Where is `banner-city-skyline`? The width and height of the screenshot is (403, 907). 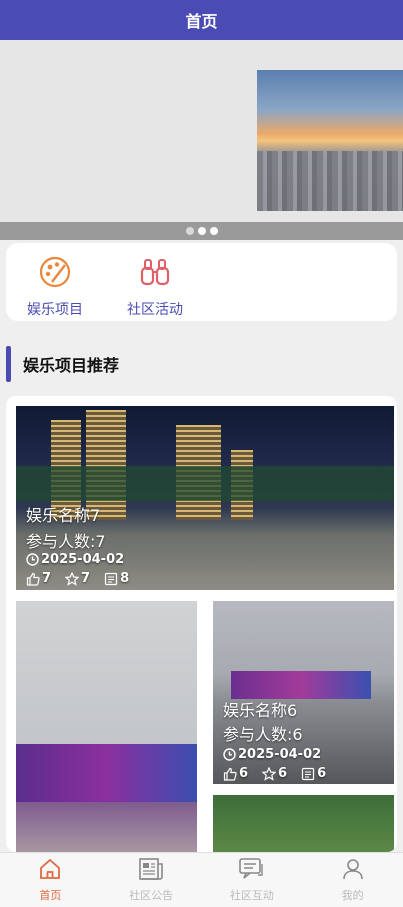
banner-city-skyline is located at coordinates (330, 181).